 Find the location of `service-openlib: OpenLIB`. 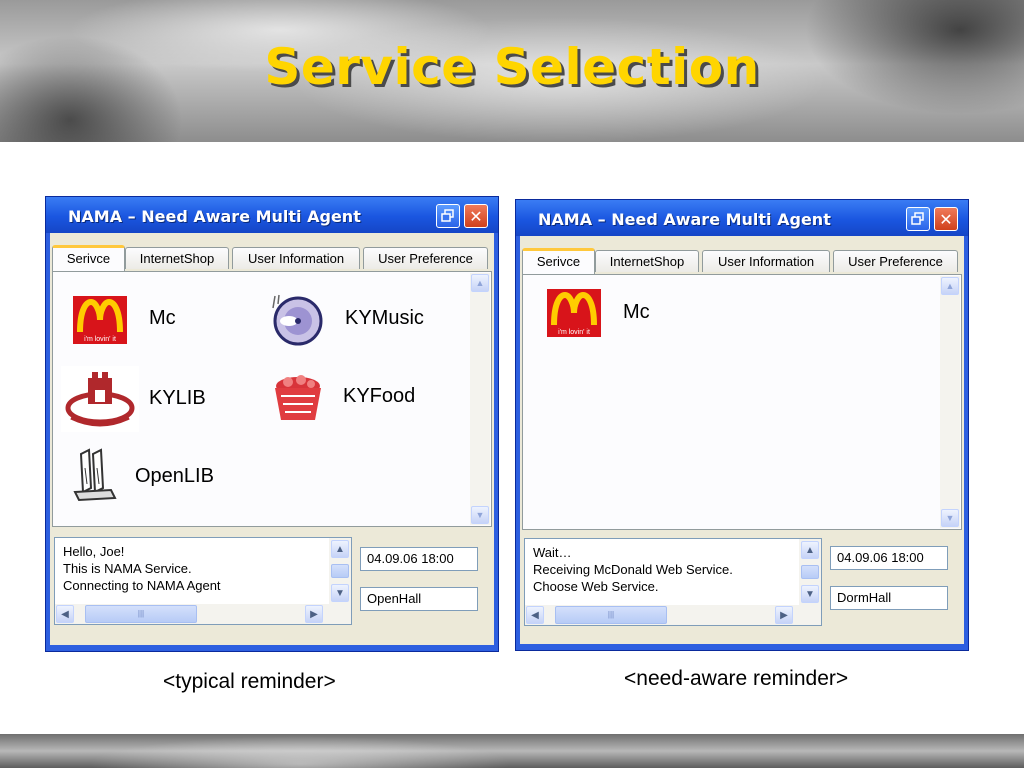

service-openlib: OpenLIB is located at coordinates (161, 476).